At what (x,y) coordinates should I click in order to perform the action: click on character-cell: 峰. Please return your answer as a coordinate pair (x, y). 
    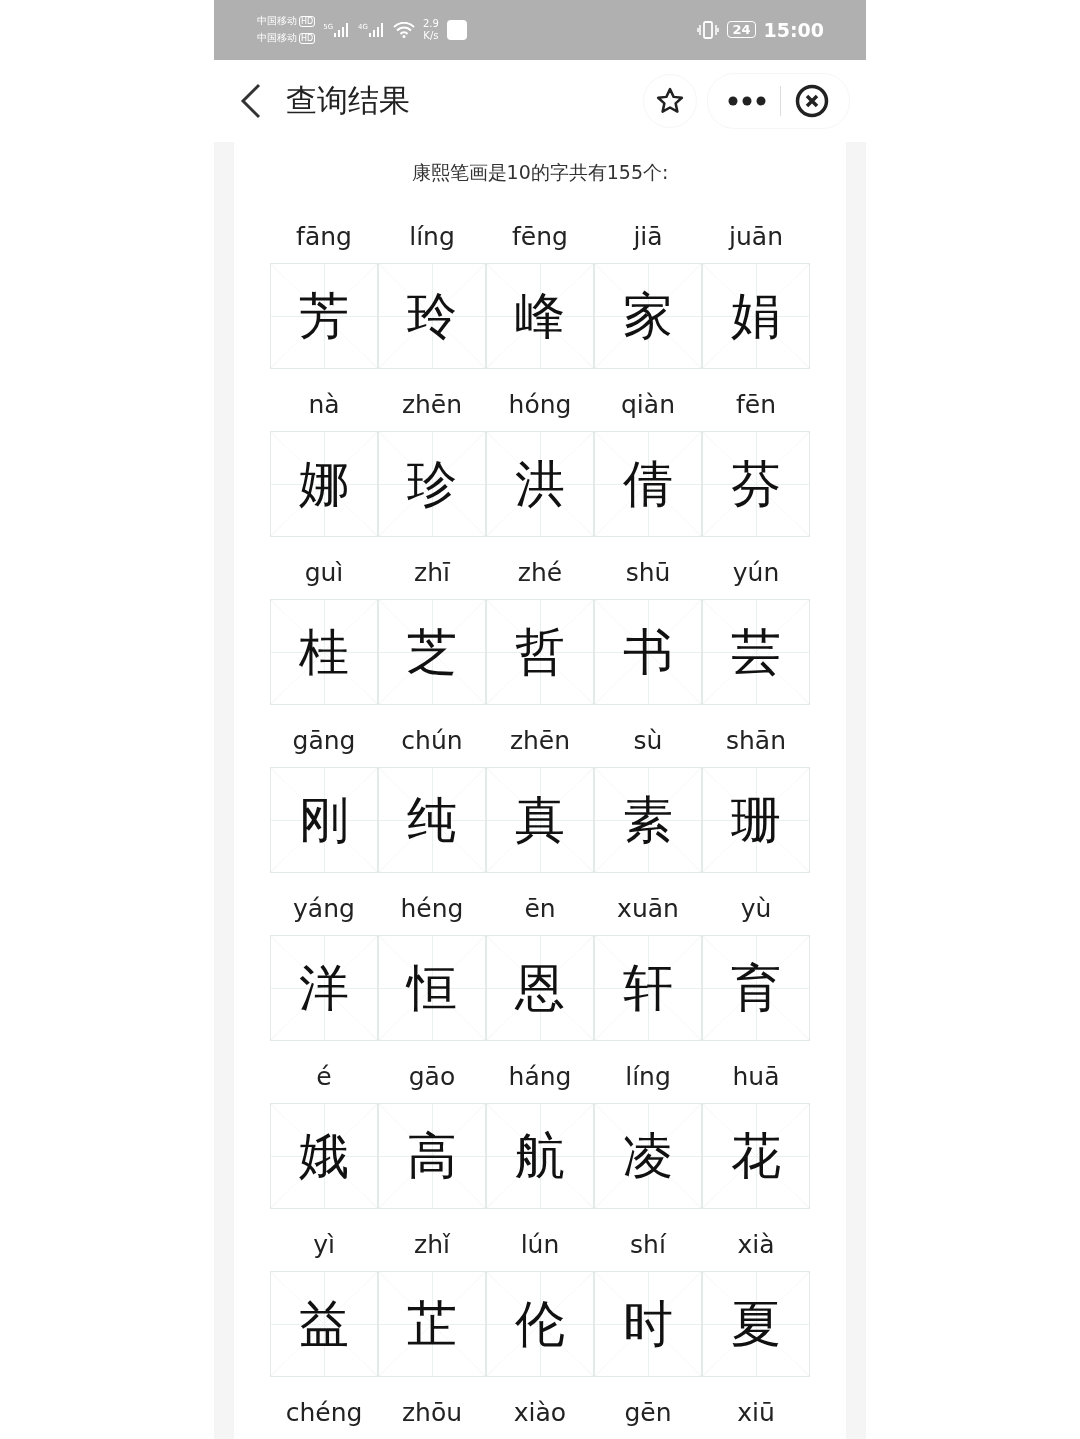
    Looking at the image, I should click on (540, 316).